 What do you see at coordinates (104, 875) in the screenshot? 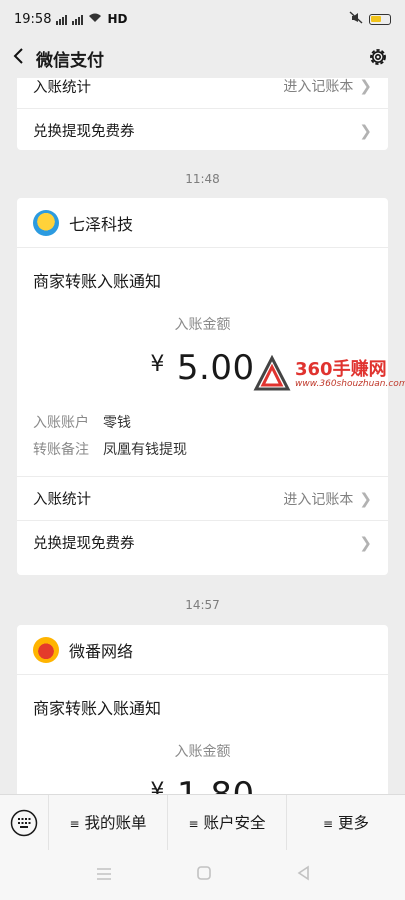
I see `recents-icon` at bounding box center [104, 875].